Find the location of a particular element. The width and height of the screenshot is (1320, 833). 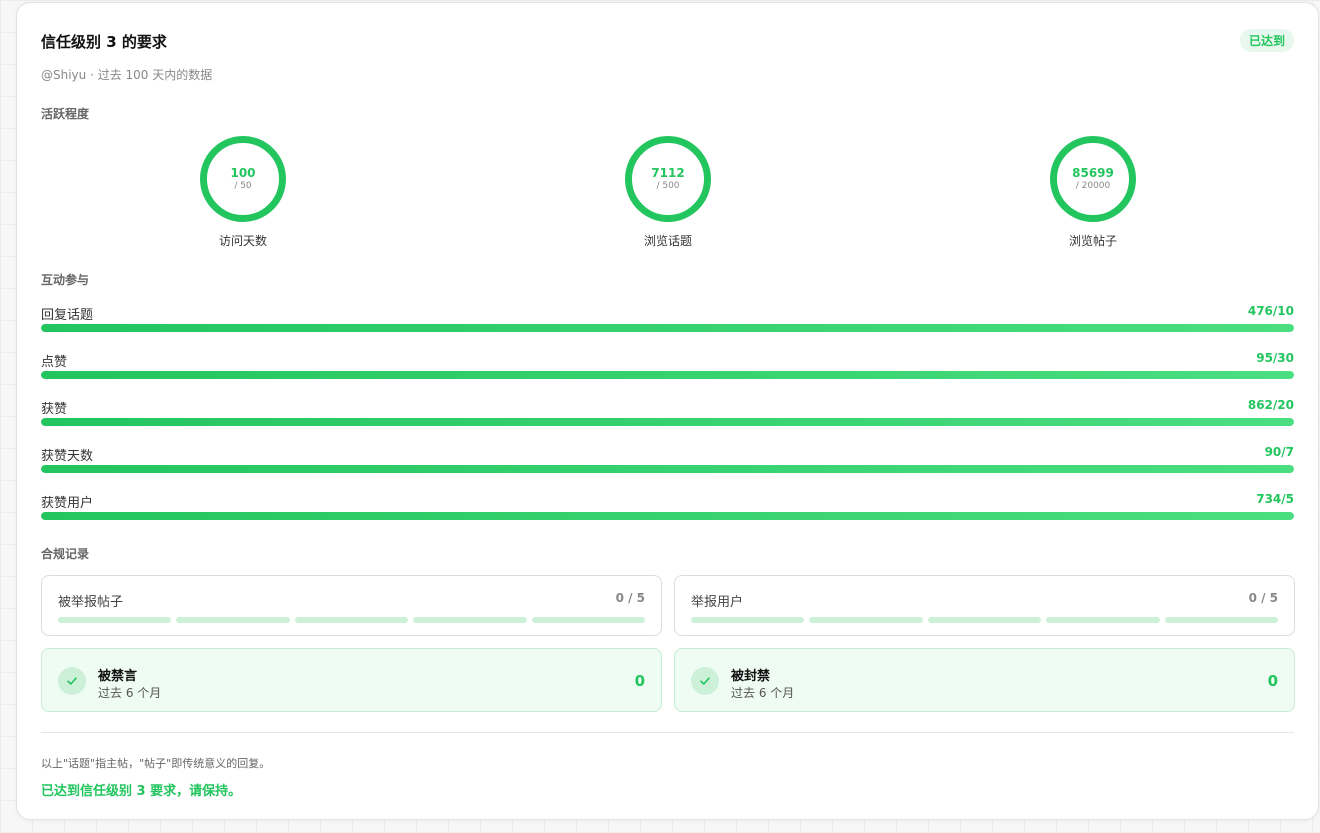

bar-row-likes-received: 获赞 862/20 is located at coordinates (667, 418).